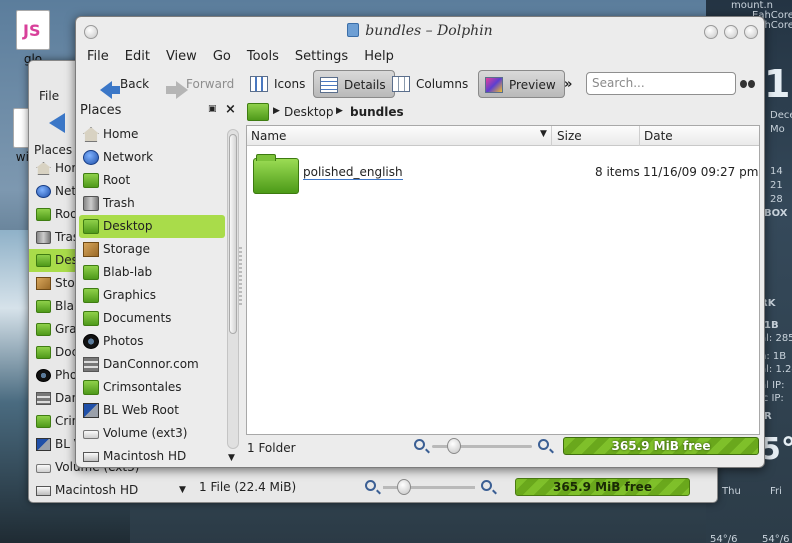 This screenshot has height=543, width=792. Describe the element at coordinates (602, 487) in the screenshot. I see `back-free-space-bar: 365.9 MiB free` at that location.